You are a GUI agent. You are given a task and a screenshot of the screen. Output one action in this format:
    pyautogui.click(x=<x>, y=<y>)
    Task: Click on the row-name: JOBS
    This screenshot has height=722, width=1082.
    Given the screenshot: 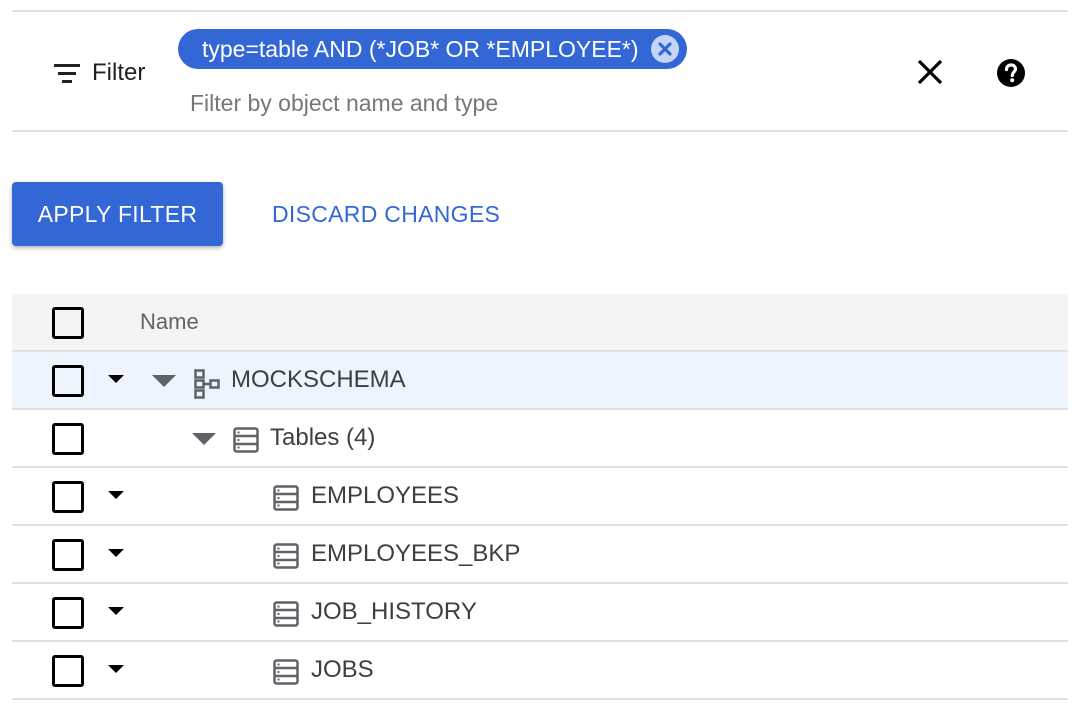 What is the action you would take?
    pyautogui.click(x=342, y=669)
    